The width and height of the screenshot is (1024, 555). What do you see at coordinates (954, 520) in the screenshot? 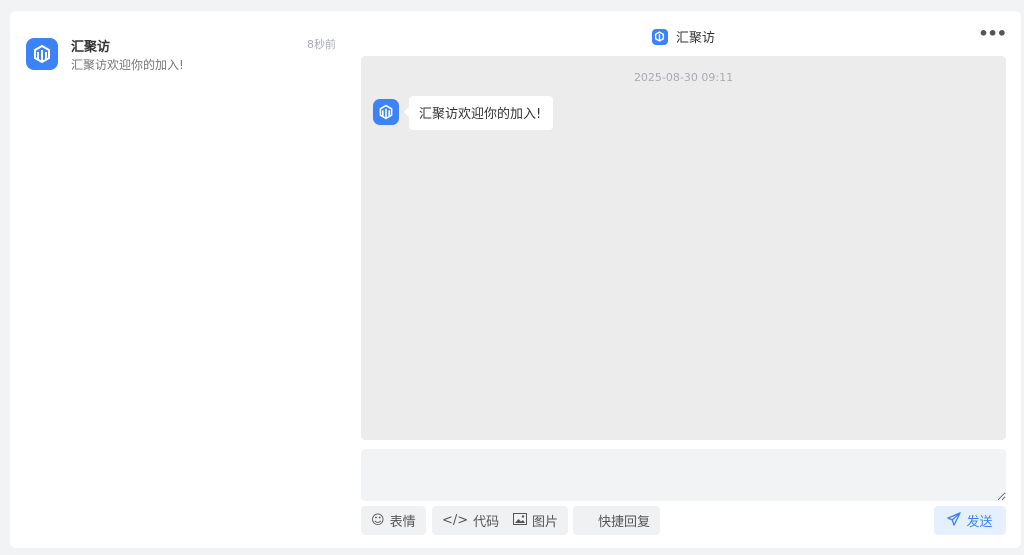
I see `send-icon` at bounding box center [954, 520].